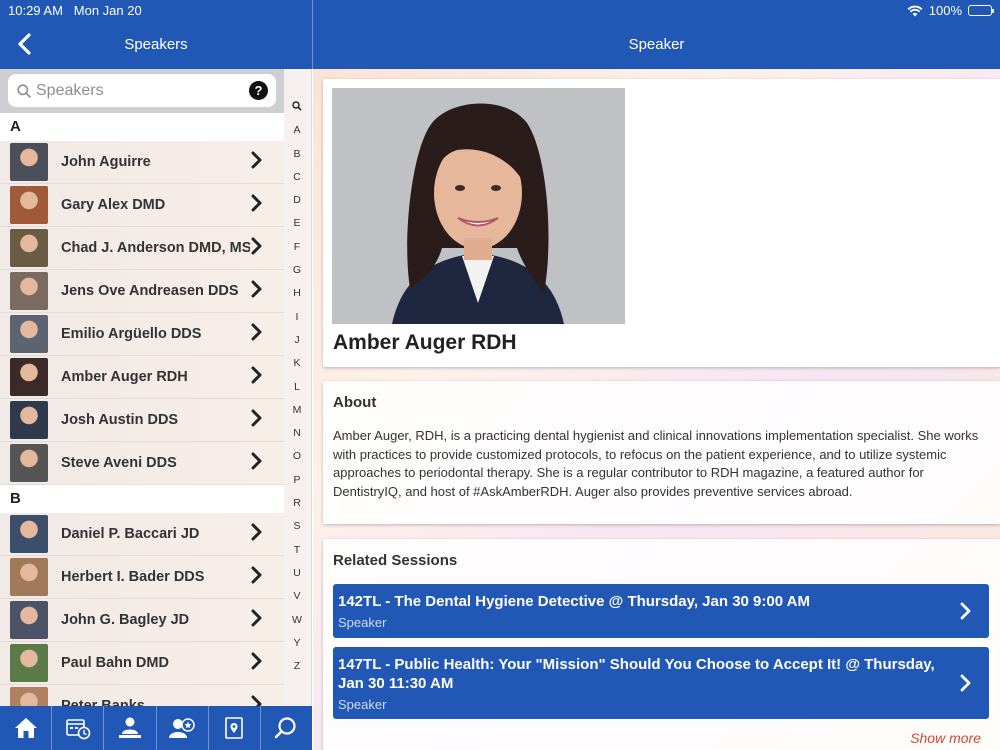 The width and height of the screenshot is (1000, 750). What do you see at coordinates (297, 345) in the screenshot?
I see `index-letter: J` at bounding box center [297, 345].